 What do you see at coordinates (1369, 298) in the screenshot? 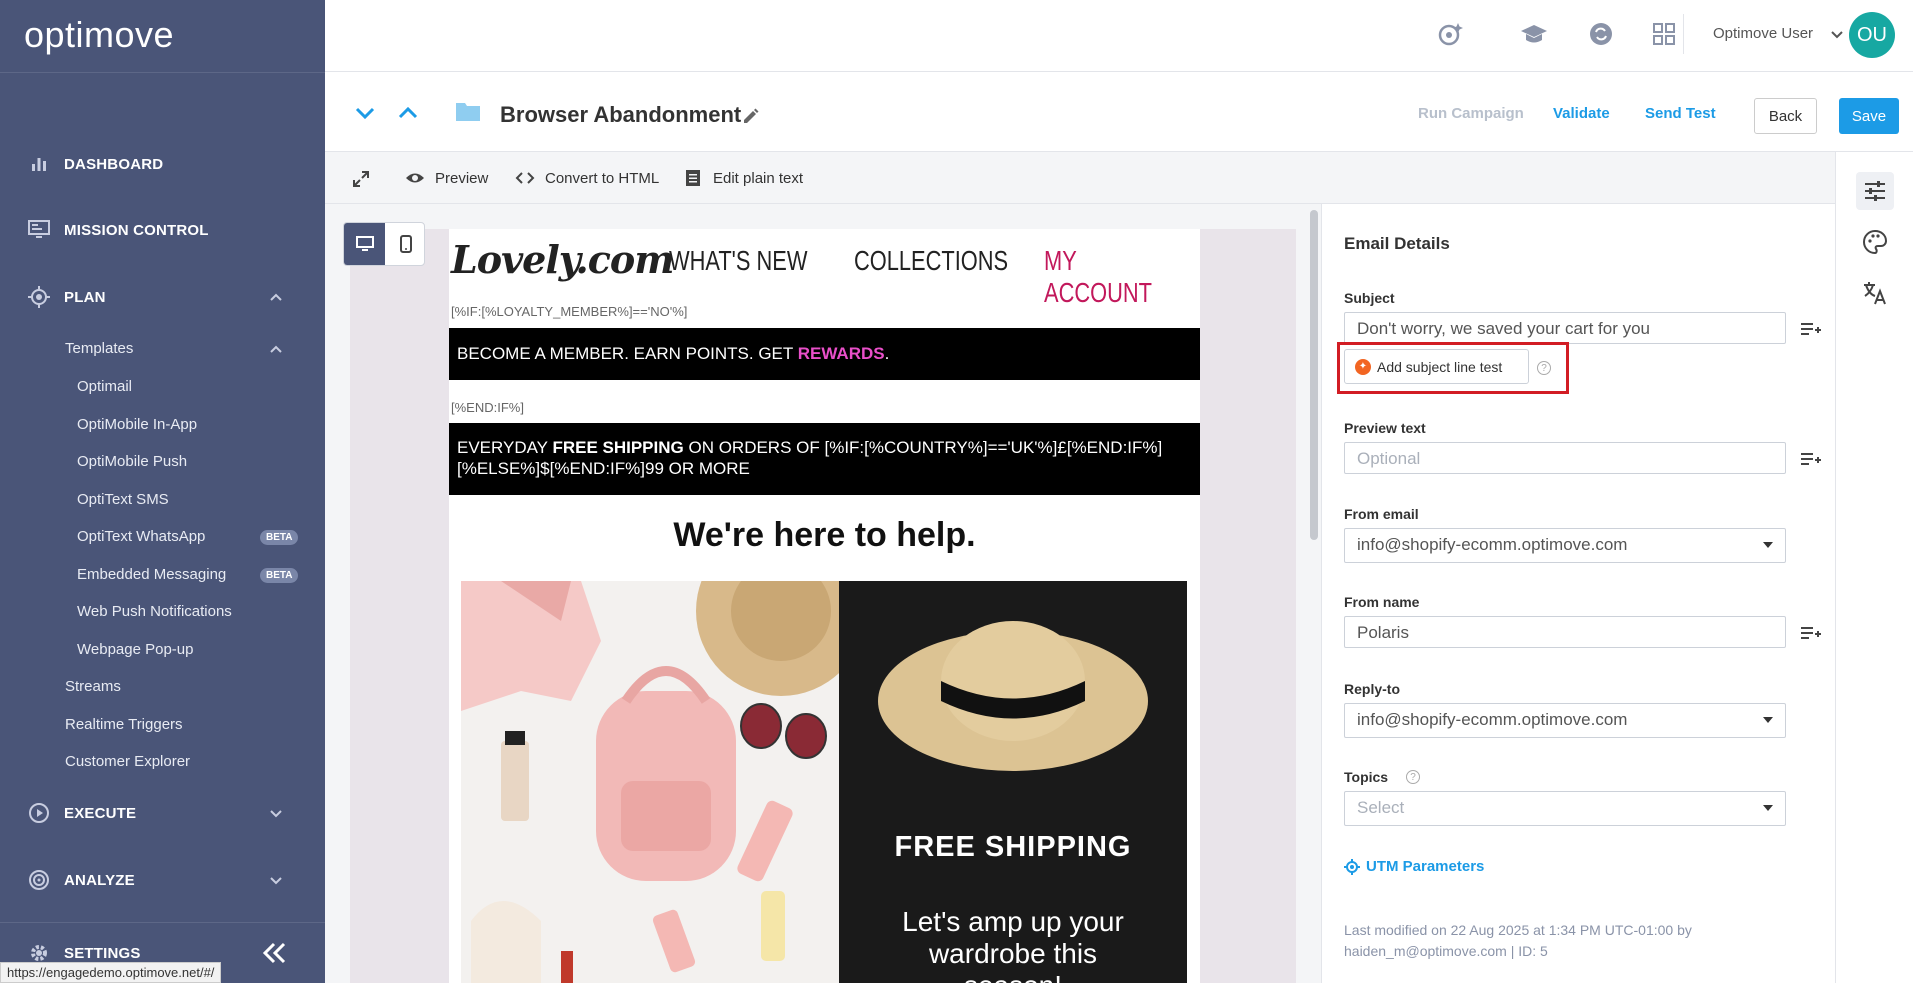
I see `subject-label: Subject` at bounding box center [1369, 298].